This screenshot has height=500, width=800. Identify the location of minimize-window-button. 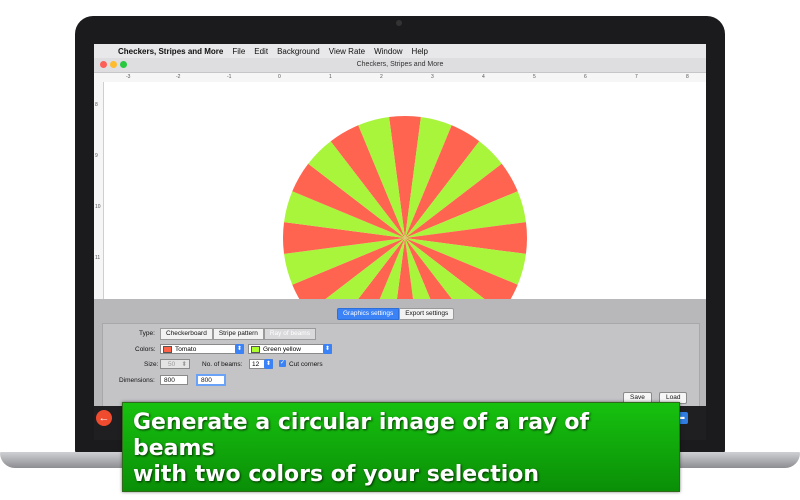
(113, 64).